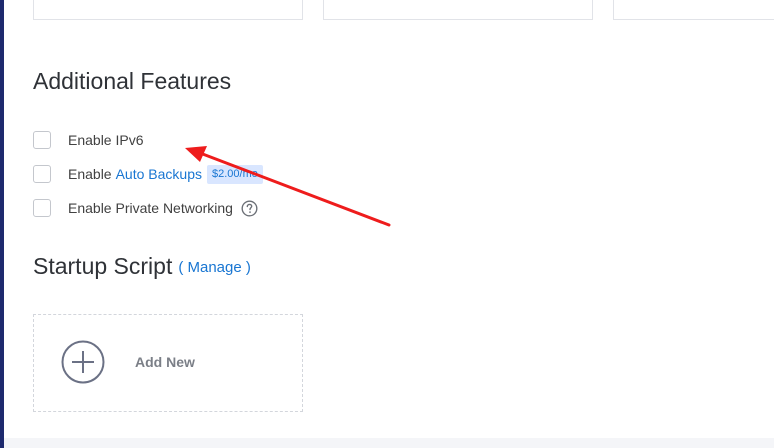 Image resolution: width=774 pixels, height=448 pixels. I want to click on add-new-startup-script-card: Add New, so click(168, 363).